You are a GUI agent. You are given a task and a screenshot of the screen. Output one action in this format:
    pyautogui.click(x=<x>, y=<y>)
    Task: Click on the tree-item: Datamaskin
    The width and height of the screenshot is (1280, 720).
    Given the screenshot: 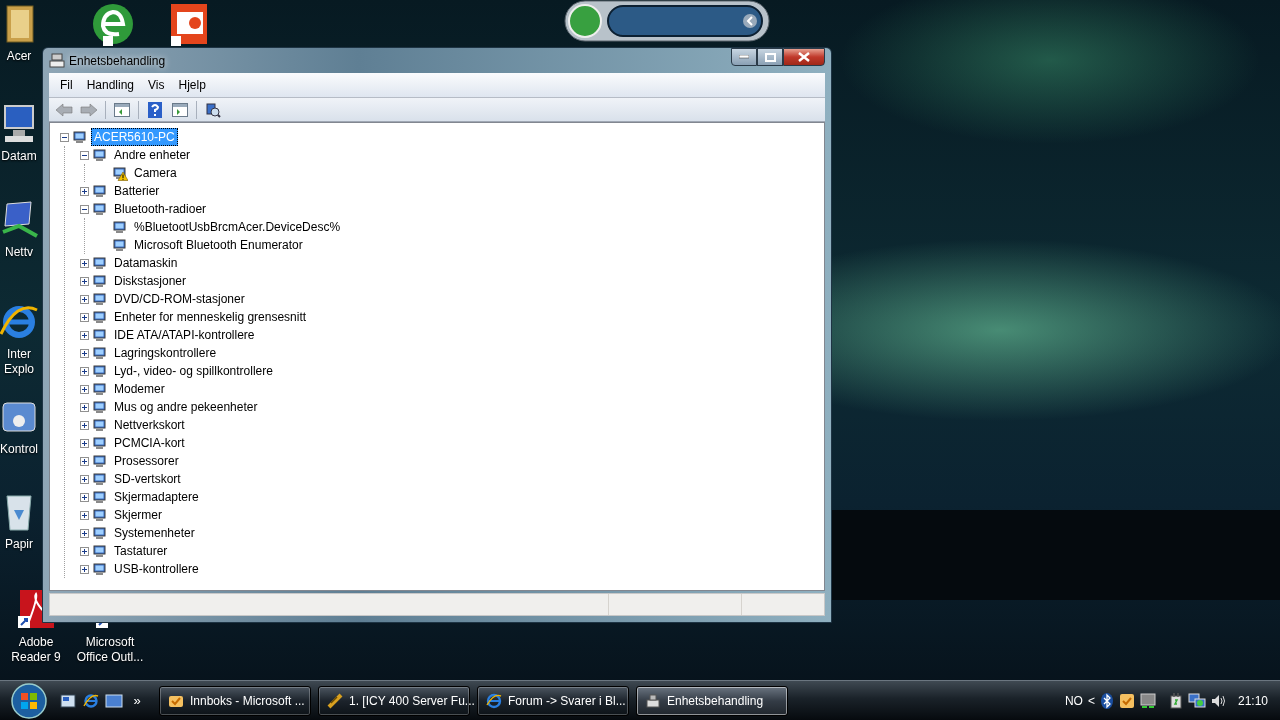 What is the action you would take?
    pyautogui.click(x=146, y=263)
    